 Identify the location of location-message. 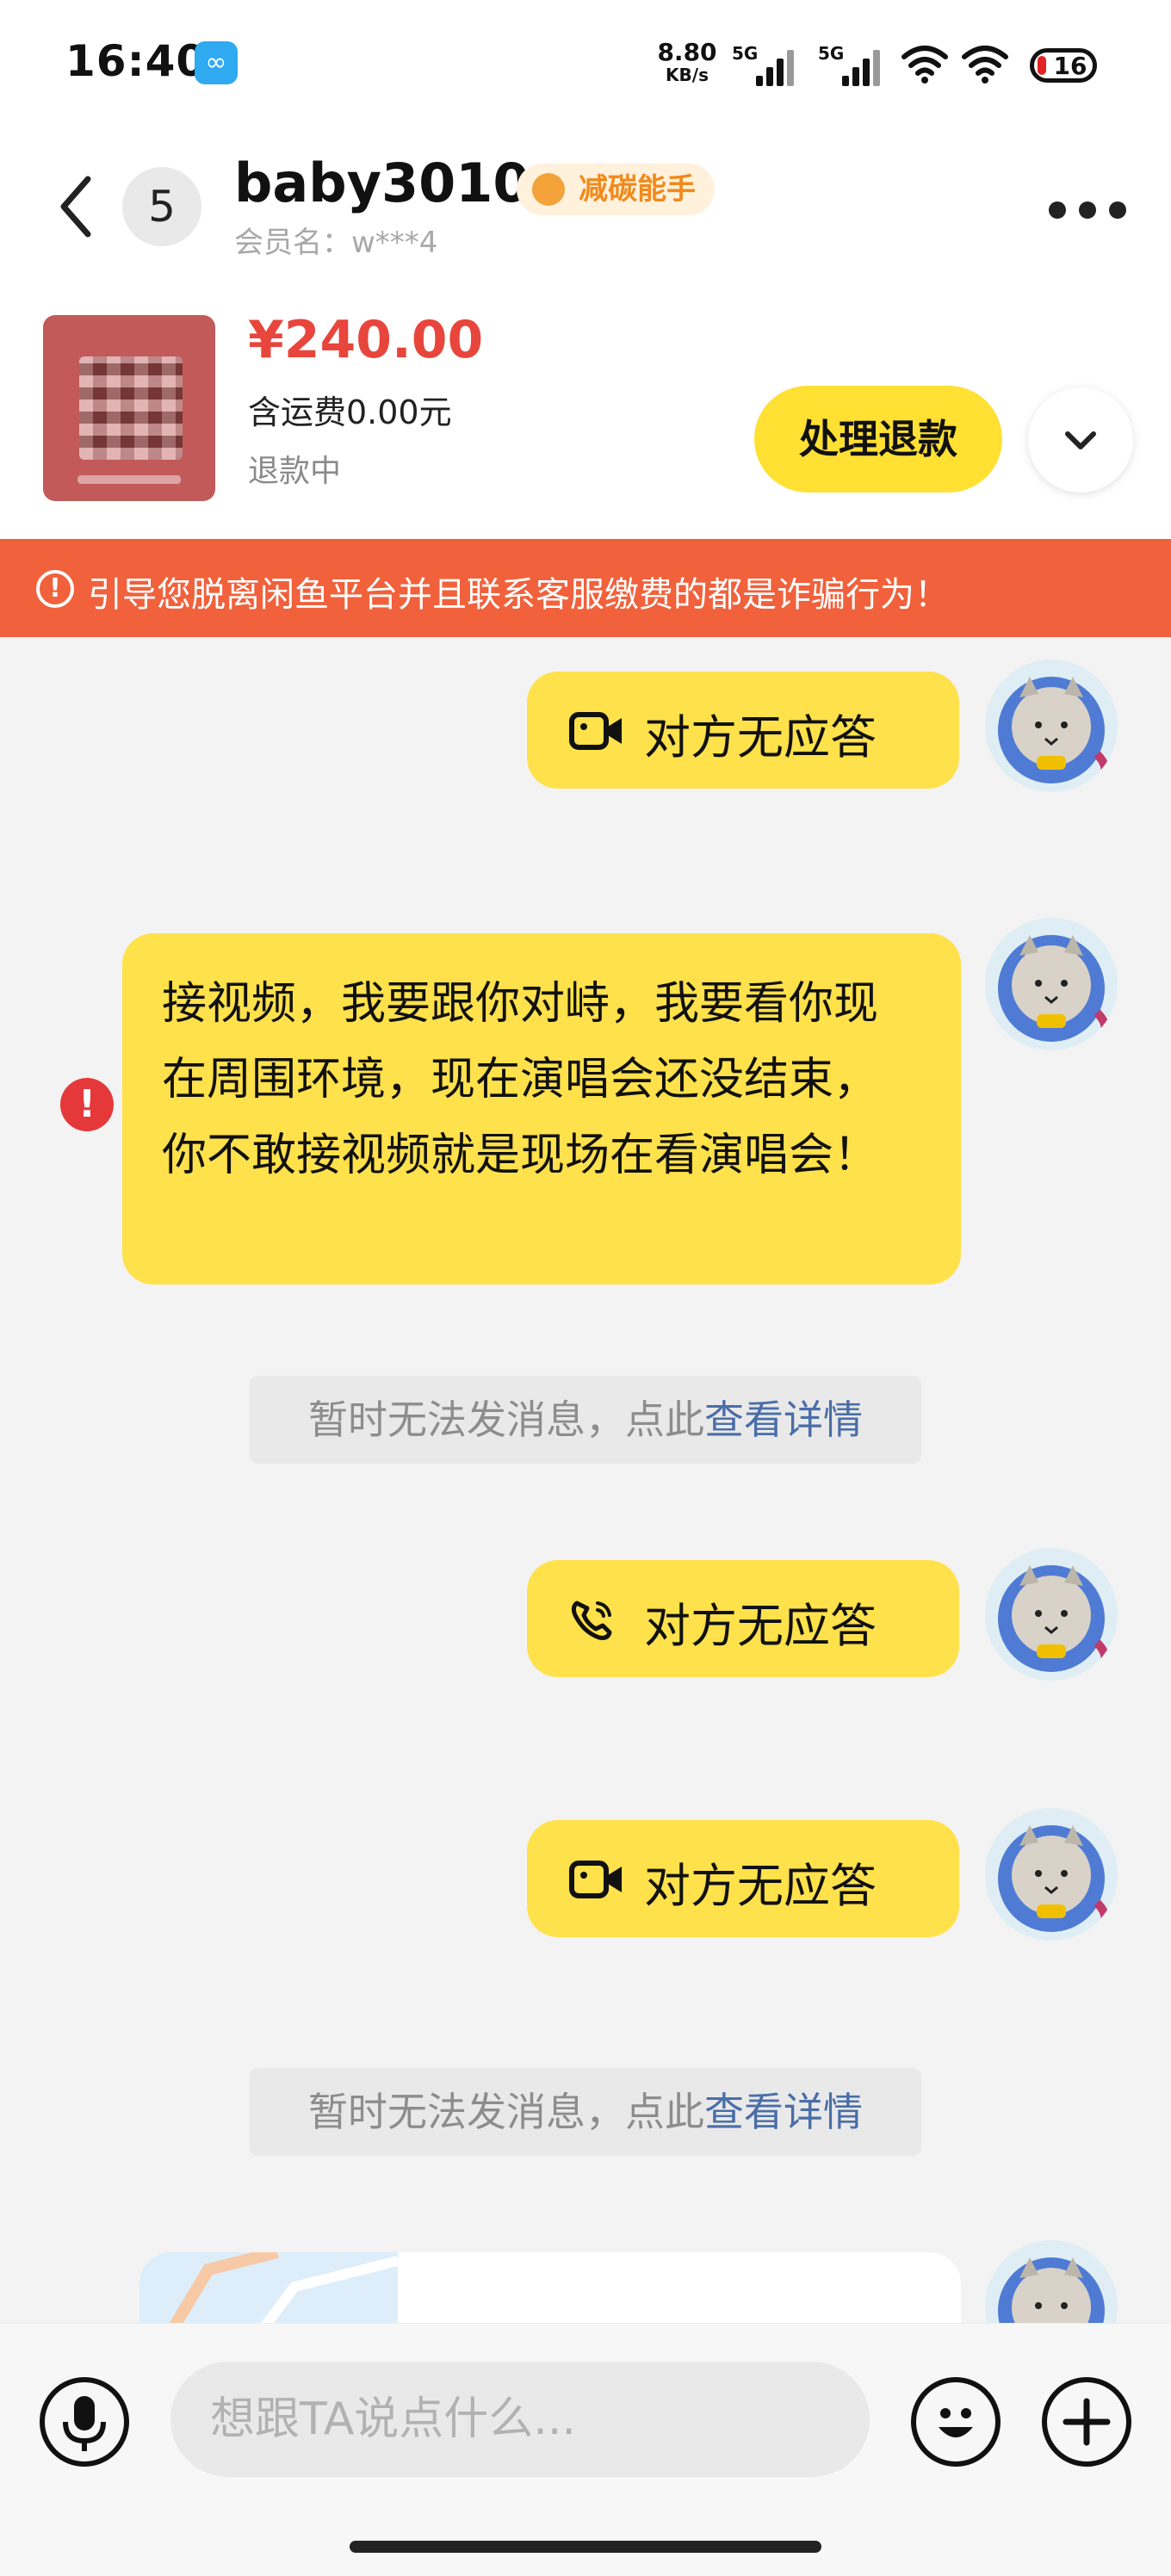
(550, 2287).